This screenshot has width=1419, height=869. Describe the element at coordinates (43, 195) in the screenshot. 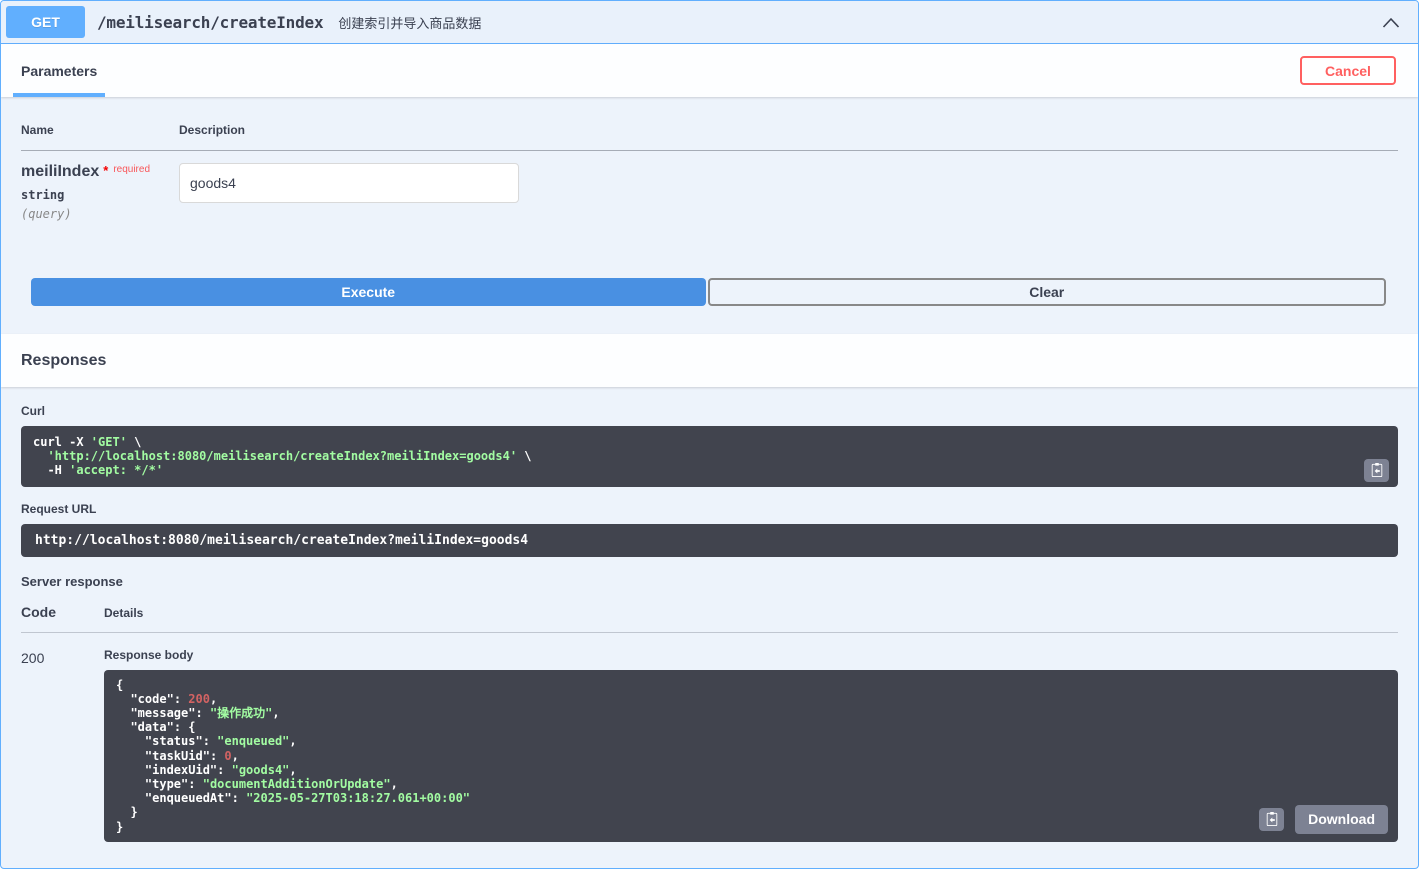

I see `parameter-type: string` at that location.